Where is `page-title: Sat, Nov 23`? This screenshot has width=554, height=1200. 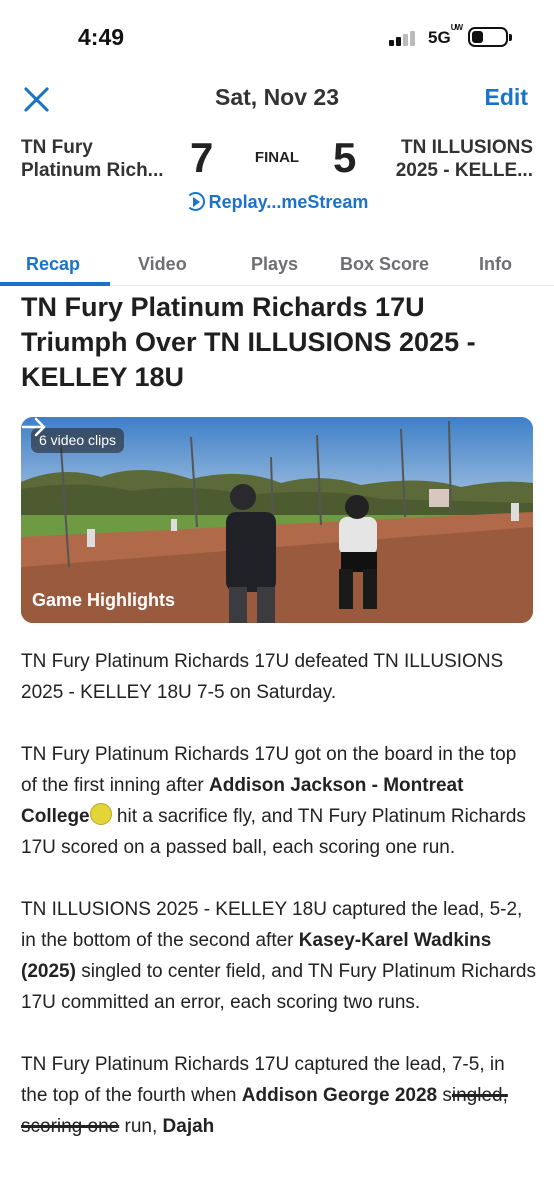
page-title: Sat, Nov 23 is located at coordinates (277, 97).